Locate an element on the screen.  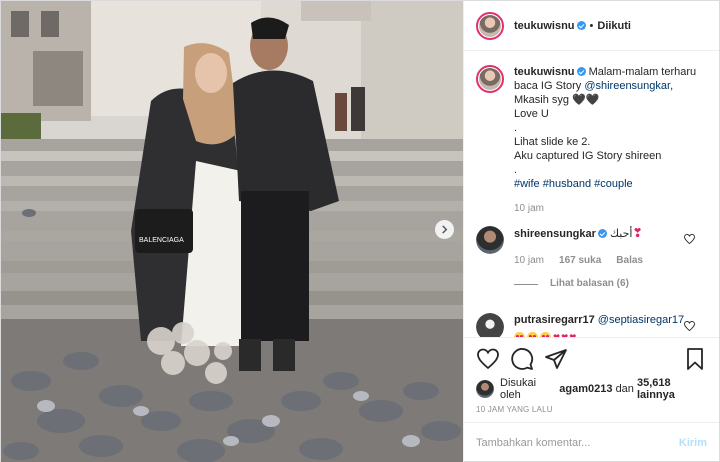
comment-mention: @septiasiregar17 is located at coordinates (641, 320).